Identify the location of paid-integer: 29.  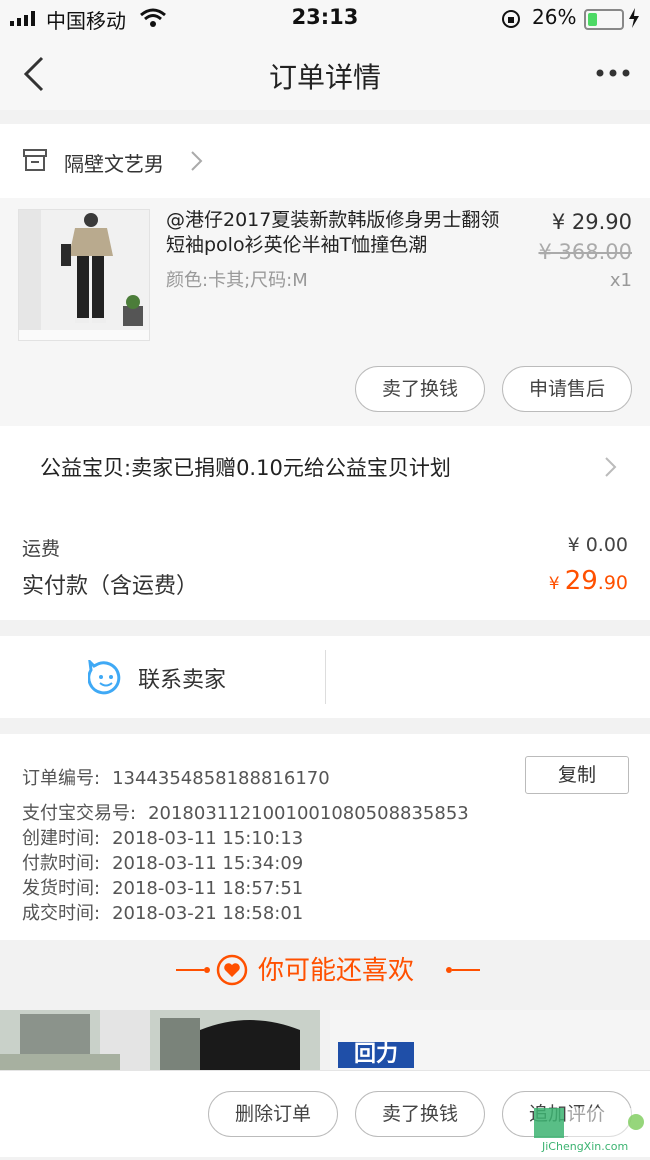
(581, 581).